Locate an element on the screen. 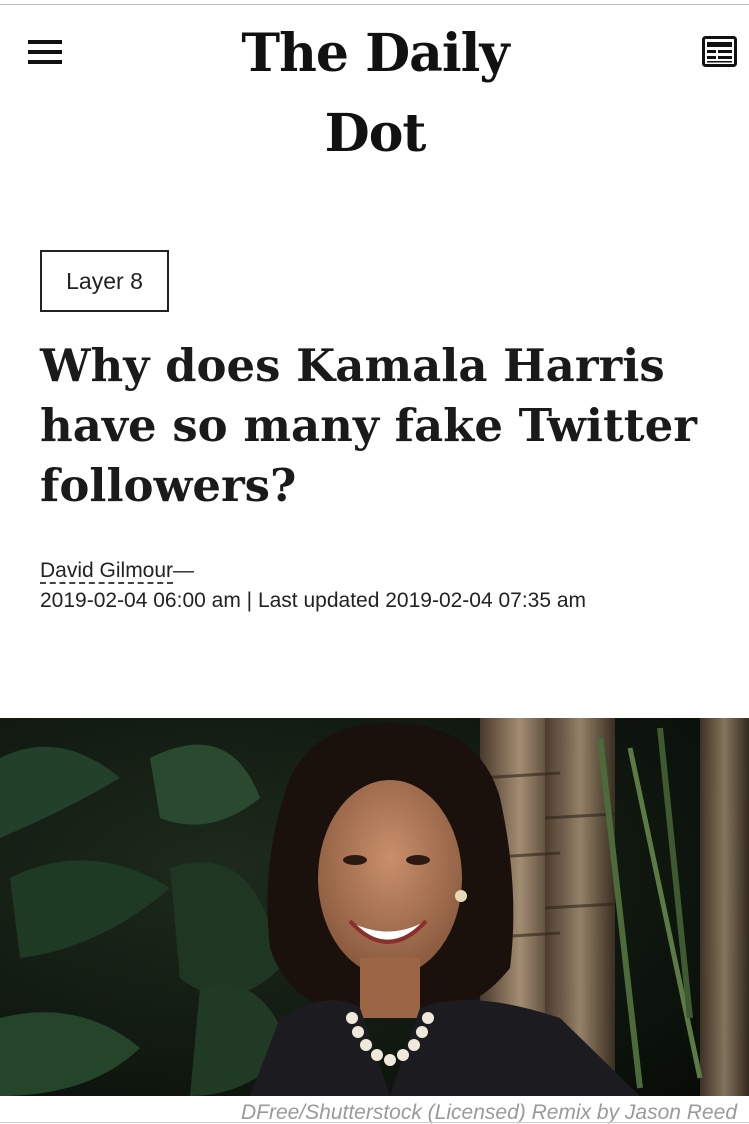 The image size is (749, 1124). newspaper-sections-icon is located at coordinates (719, 51).